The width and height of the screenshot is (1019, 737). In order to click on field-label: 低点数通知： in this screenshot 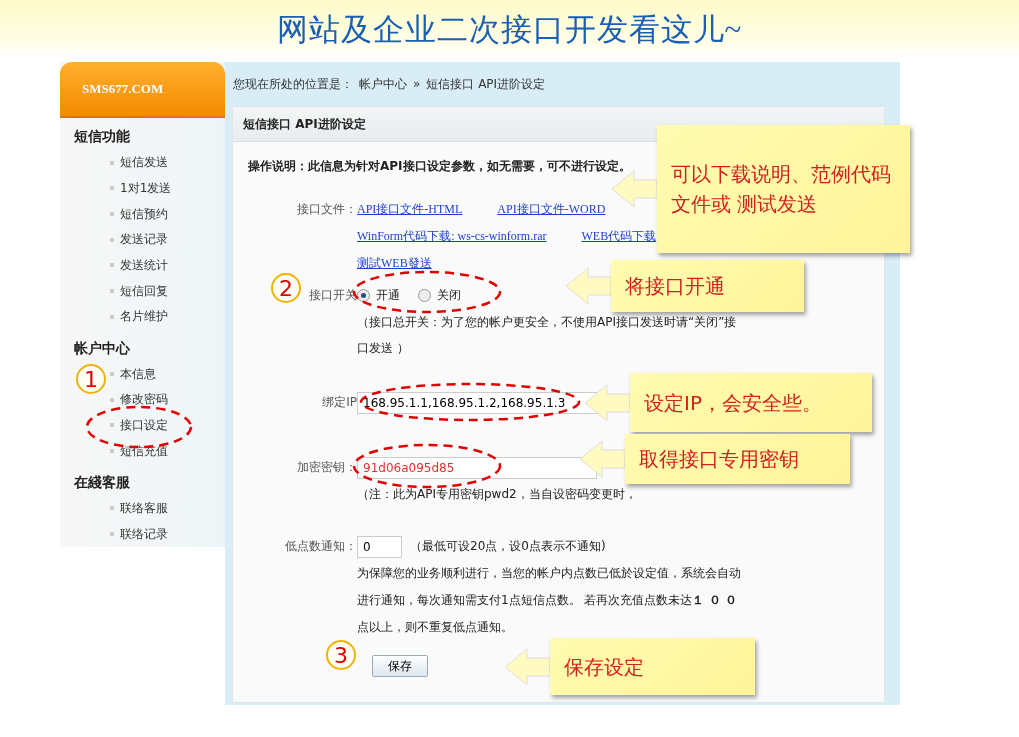, I will do `click(321, 546)`.